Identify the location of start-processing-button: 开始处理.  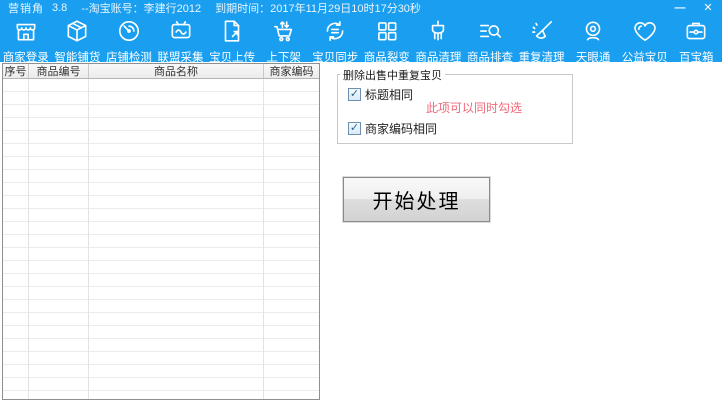
(416, 199).